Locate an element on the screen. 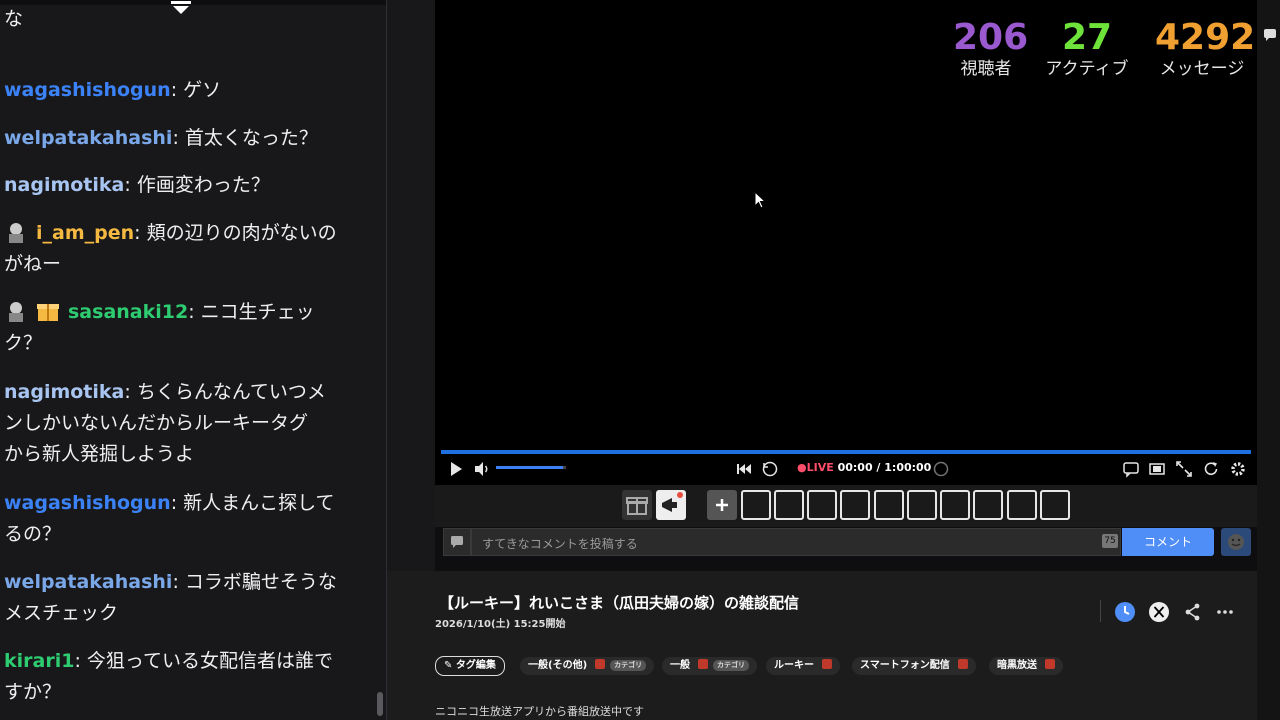 This screenshot has width=1280, height=720. volume-slider is located at coordinates (531, 467).